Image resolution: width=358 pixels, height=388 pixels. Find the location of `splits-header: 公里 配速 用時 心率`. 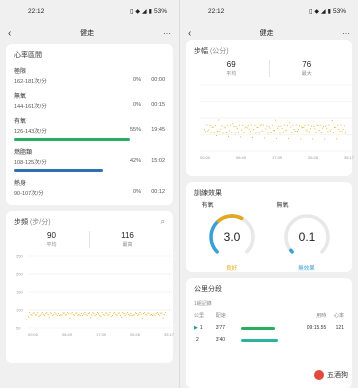

splits-header: 公里 配速 用時 心率 is located at coordinates (269, 315).